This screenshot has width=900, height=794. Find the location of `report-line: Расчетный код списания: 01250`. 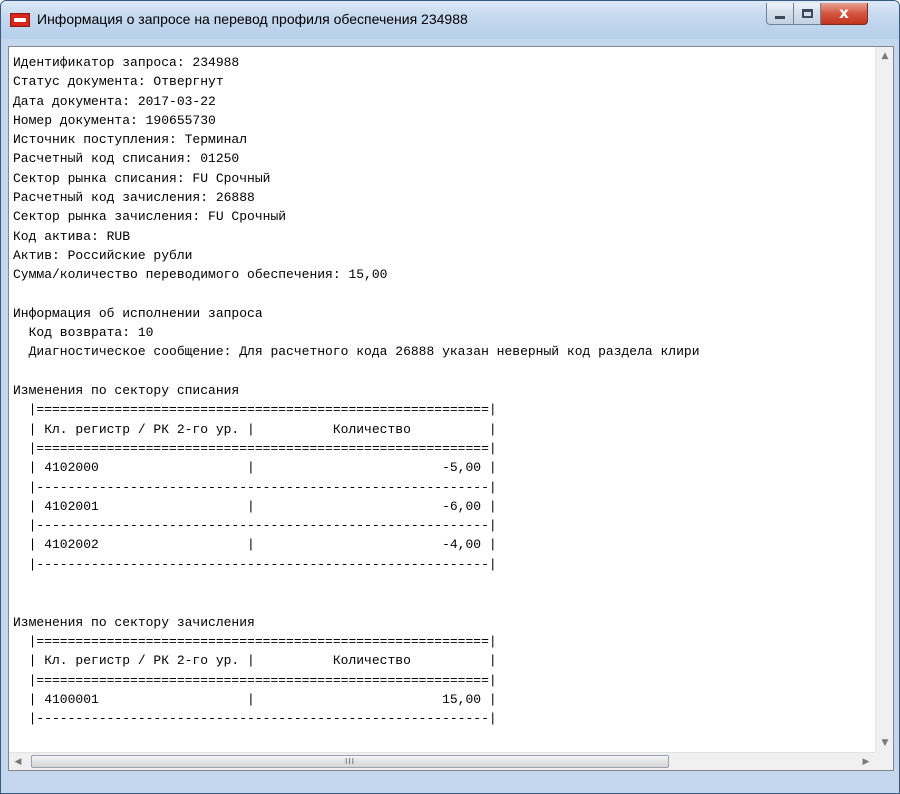

report-line: Расчетный код списания: 01250 is located at coordinates (126, 159).